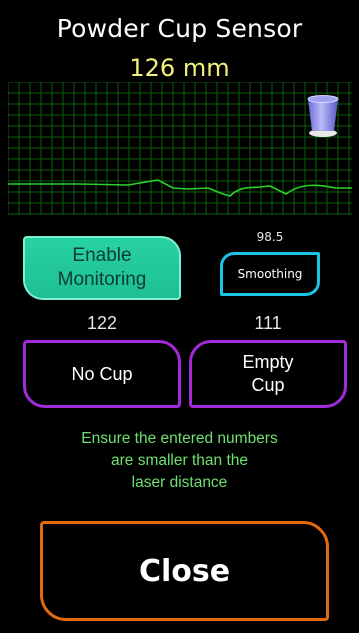 Image resolution: width=359 pixels, height=633 pixels. Describe the element at coordinates (179, 482) in the screenshot. I see `note-line3: laser distance` at that location.